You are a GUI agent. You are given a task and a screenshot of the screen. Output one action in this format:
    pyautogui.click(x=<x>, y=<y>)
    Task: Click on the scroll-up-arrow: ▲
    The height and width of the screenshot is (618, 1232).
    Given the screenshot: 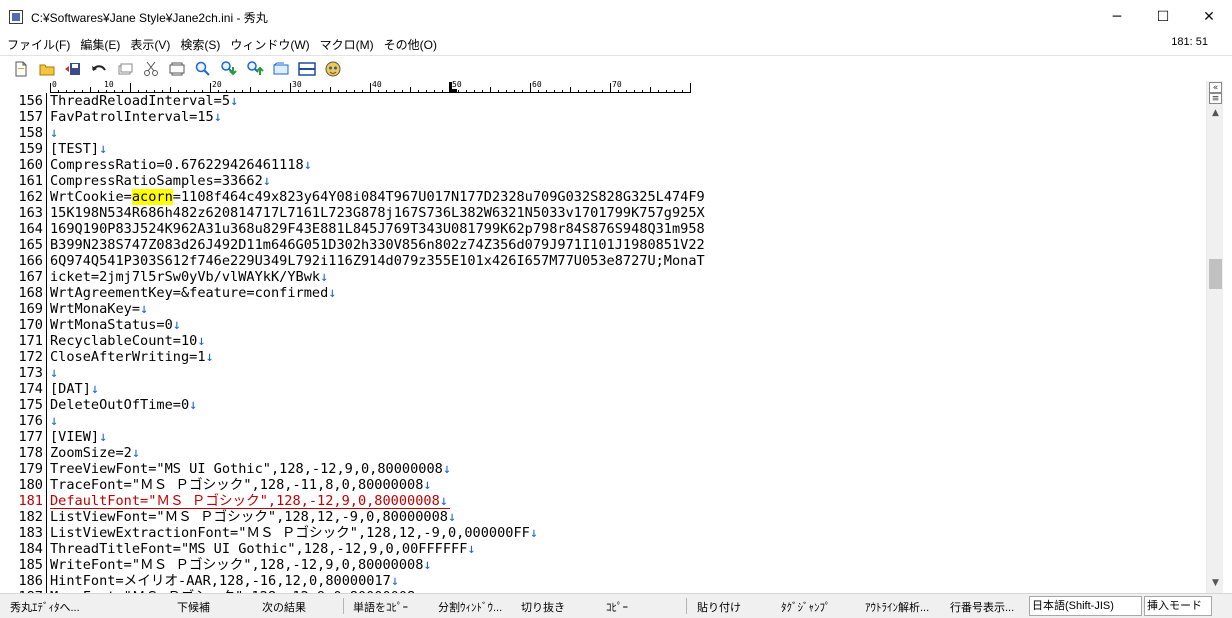 What is the action you would take?
    pyautogui.click(x=1215, y=113)
    